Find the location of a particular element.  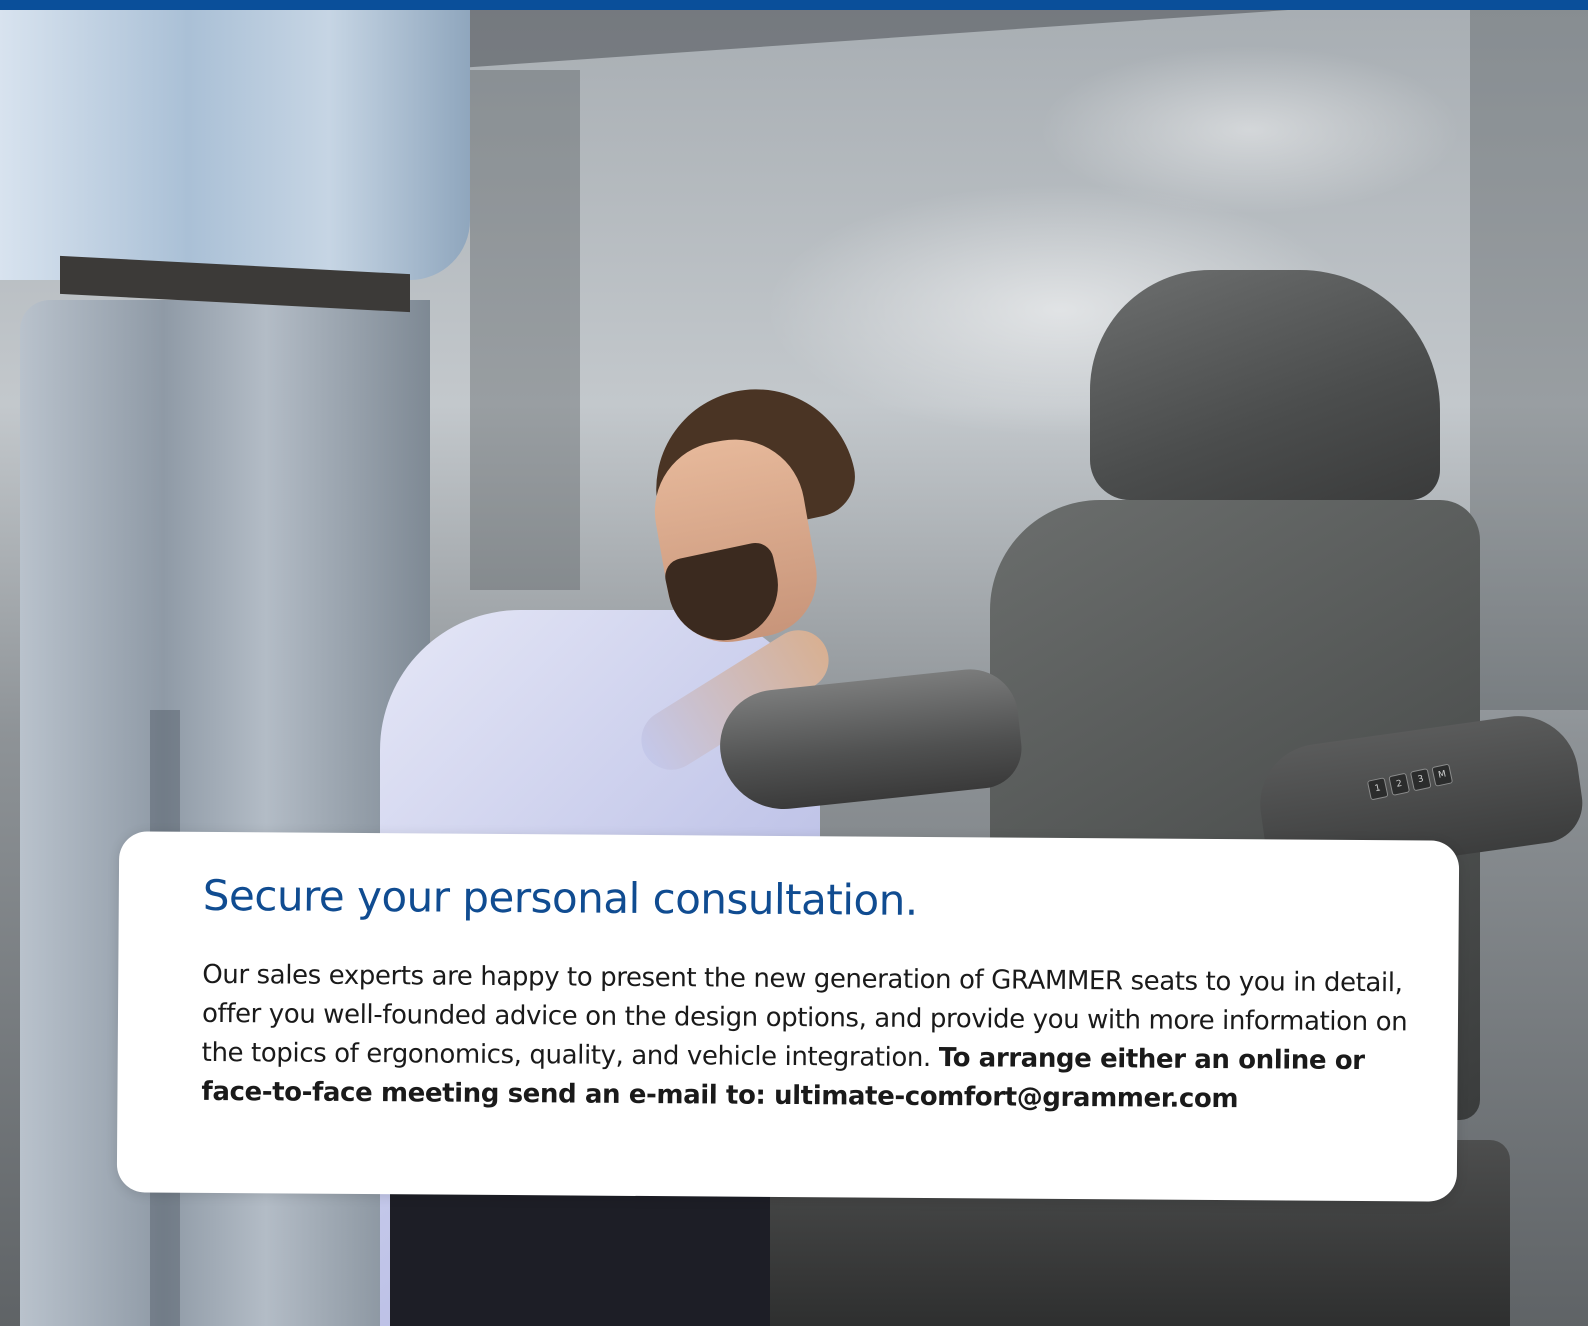

armrest-button-2: 2 is located at coordinates (1399, 784).